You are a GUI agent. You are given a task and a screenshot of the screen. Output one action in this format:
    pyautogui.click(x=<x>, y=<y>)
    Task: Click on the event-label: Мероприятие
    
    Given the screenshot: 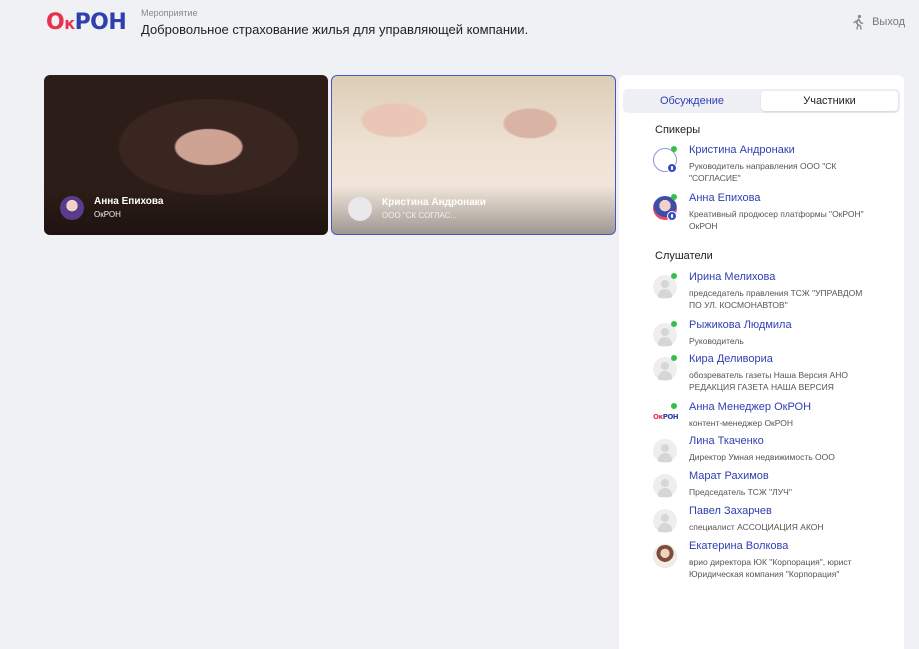 What is the action you would take?
    pyautogui.click(x=169, y=13)
    